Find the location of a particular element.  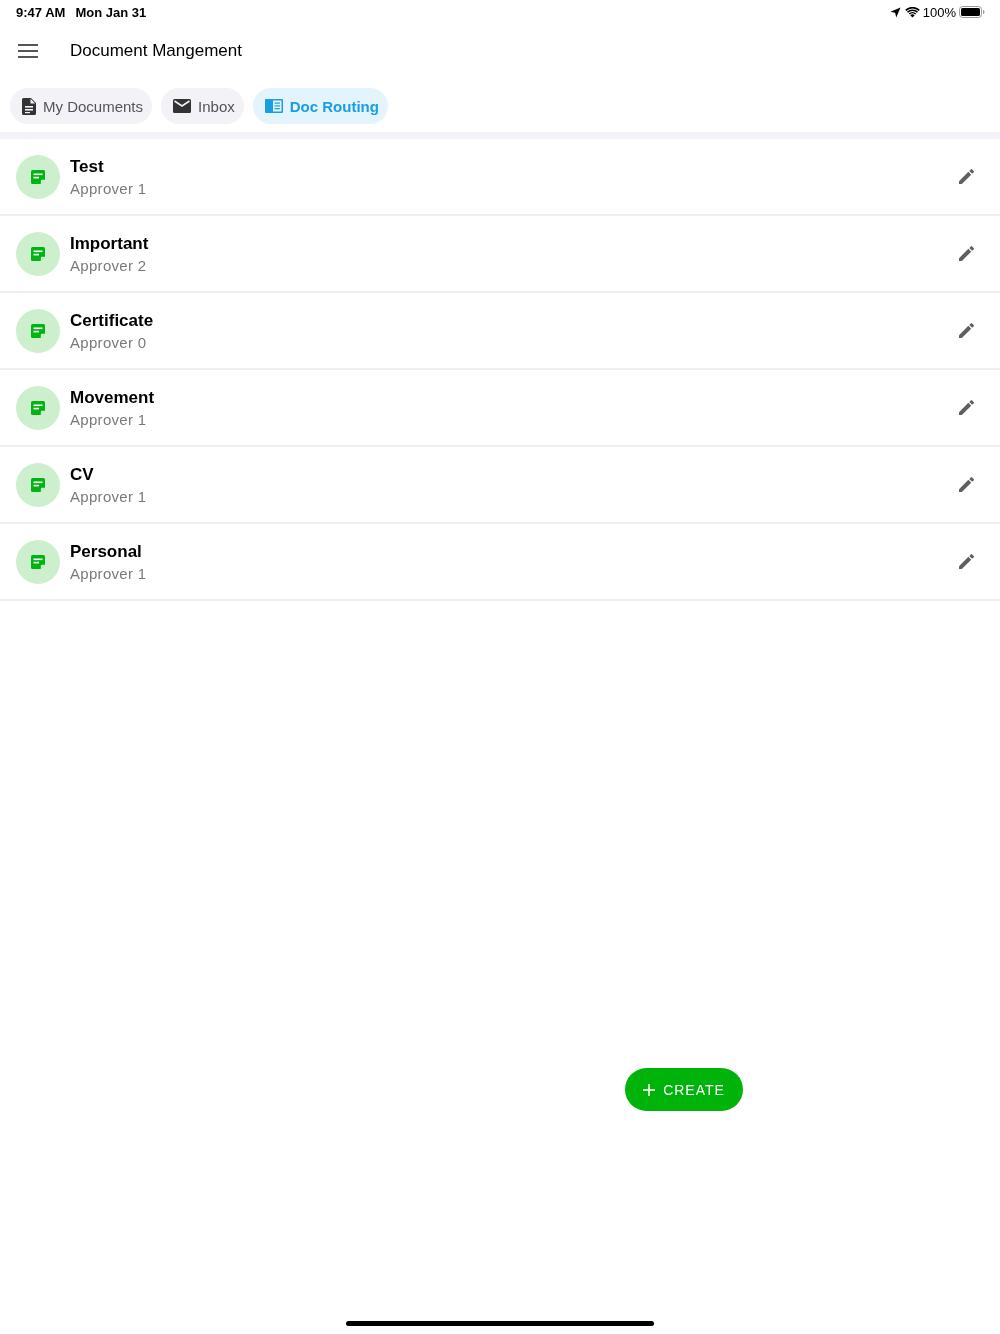

route-name: Test is located at coordinates (87, 166).